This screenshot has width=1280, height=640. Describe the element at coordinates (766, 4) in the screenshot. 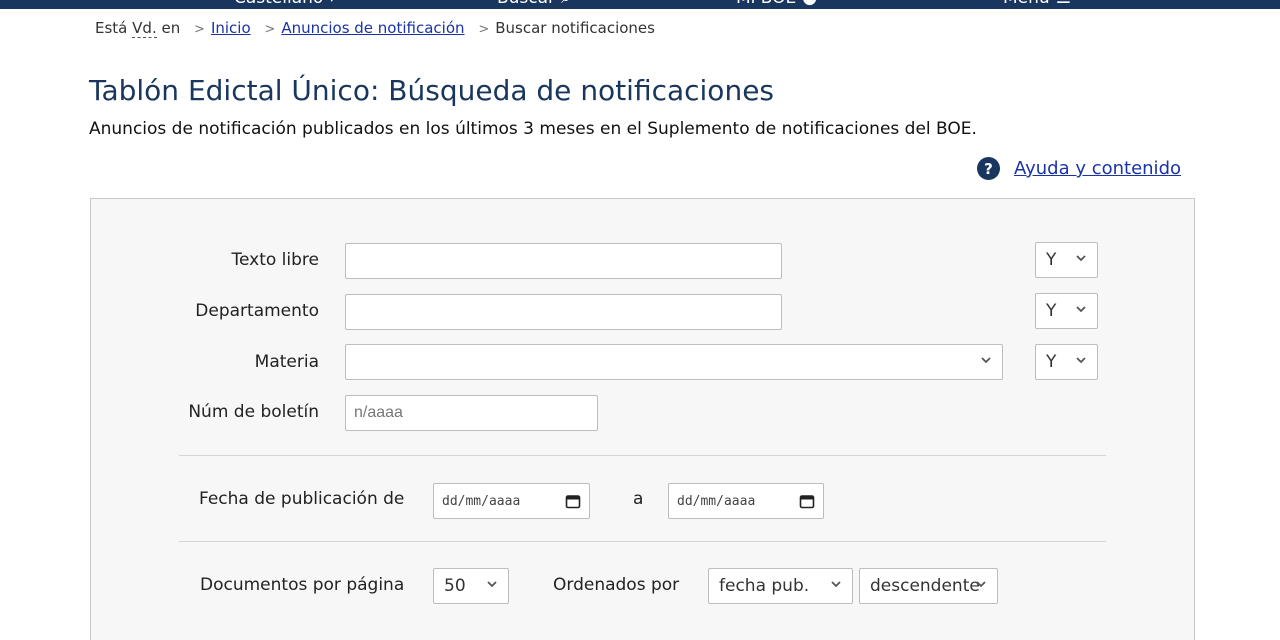

I see `my-boe-label: Mi BOE` at that location.